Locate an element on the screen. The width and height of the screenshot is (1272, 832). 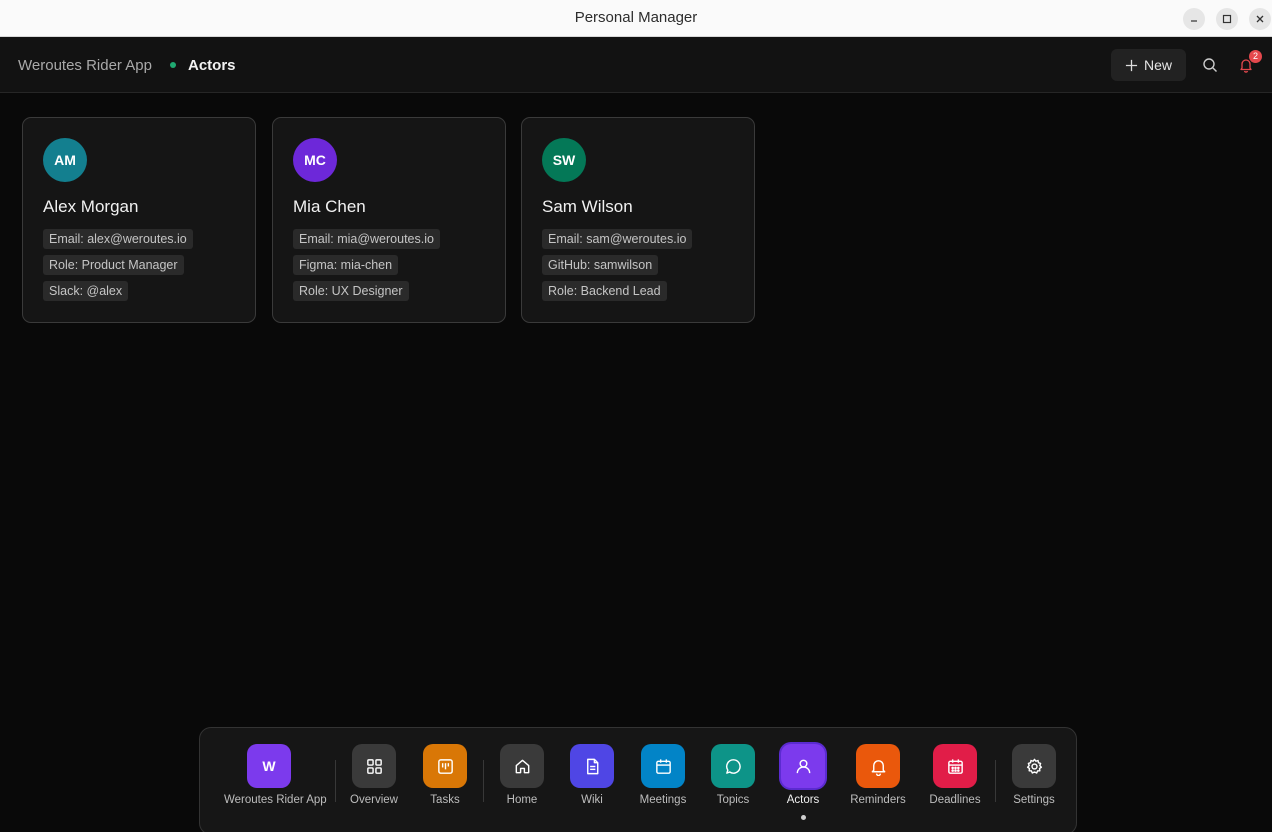
actor-name: Mia Chen is located at coordinates (329, 206).